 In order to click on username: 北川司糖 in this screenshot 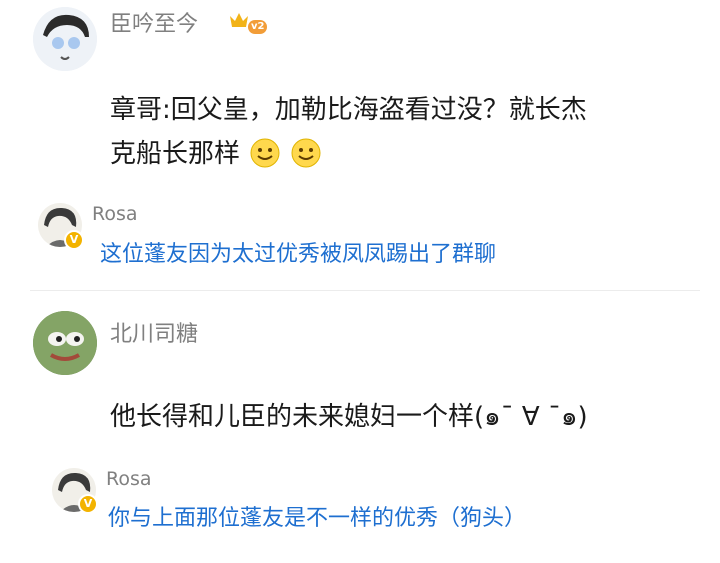, I will do `click(154, 332)`.